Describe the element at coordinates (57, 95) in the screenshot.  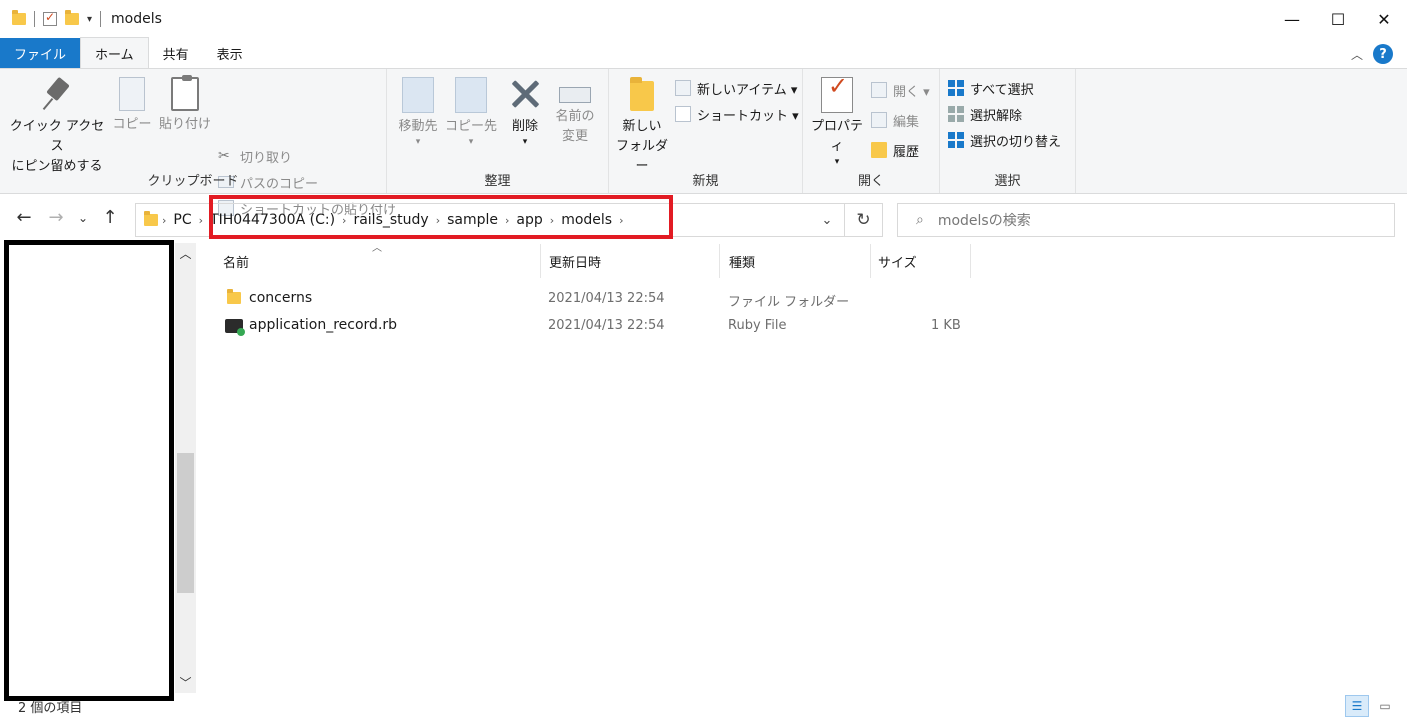
I see `pin-icon` at that location.